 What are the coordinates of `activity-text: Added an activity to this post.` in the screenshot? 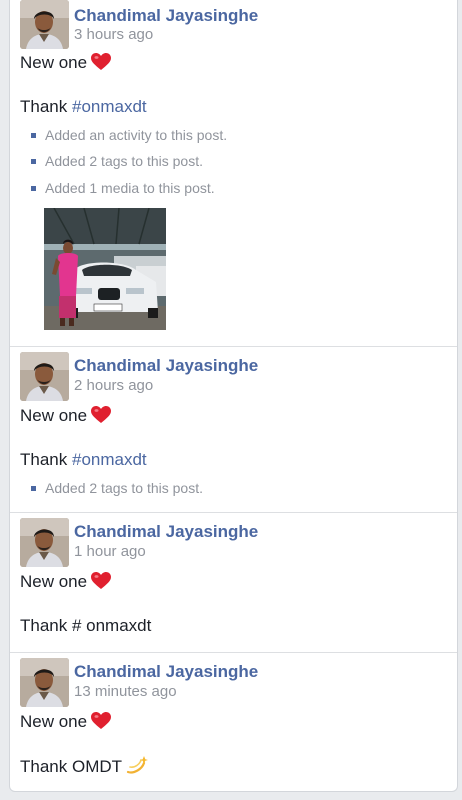 It's located at (136, 135).